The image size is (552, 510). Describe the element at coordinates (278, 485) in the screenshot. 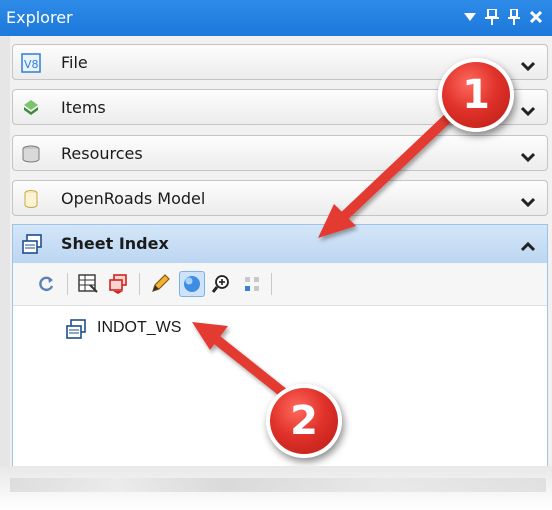

I see `blurred-bar` at that location.